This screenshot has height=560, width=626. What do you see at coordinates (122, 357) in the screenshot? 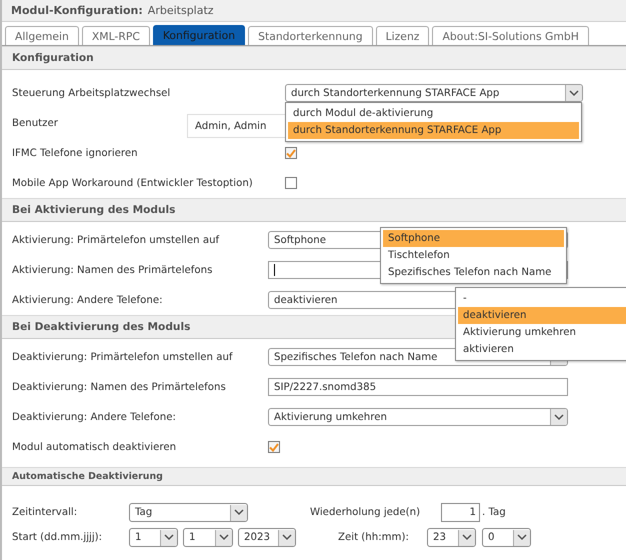
I see `field-label: Deaktivierung: Primärtelefon umstellen auf` at bounding box center [122, 357].